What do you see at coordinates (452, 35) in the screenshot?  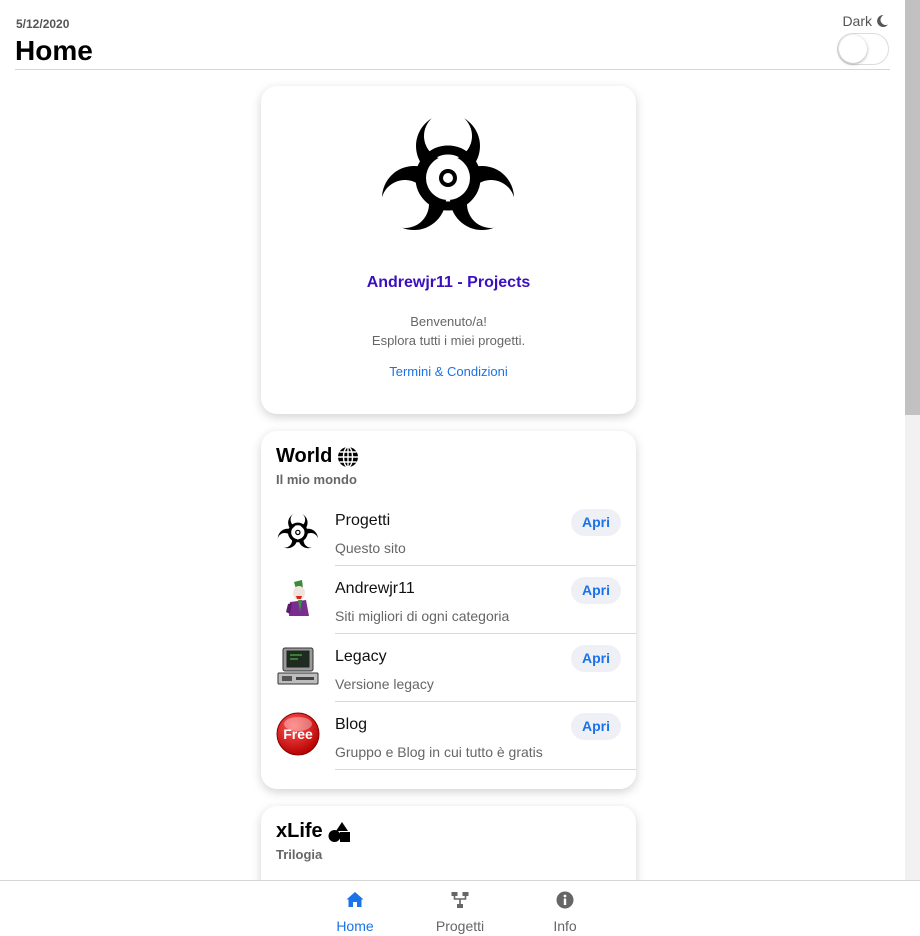 I see `app-header: 5/12/2020 Home Dark` at bounding box center [452, 35].